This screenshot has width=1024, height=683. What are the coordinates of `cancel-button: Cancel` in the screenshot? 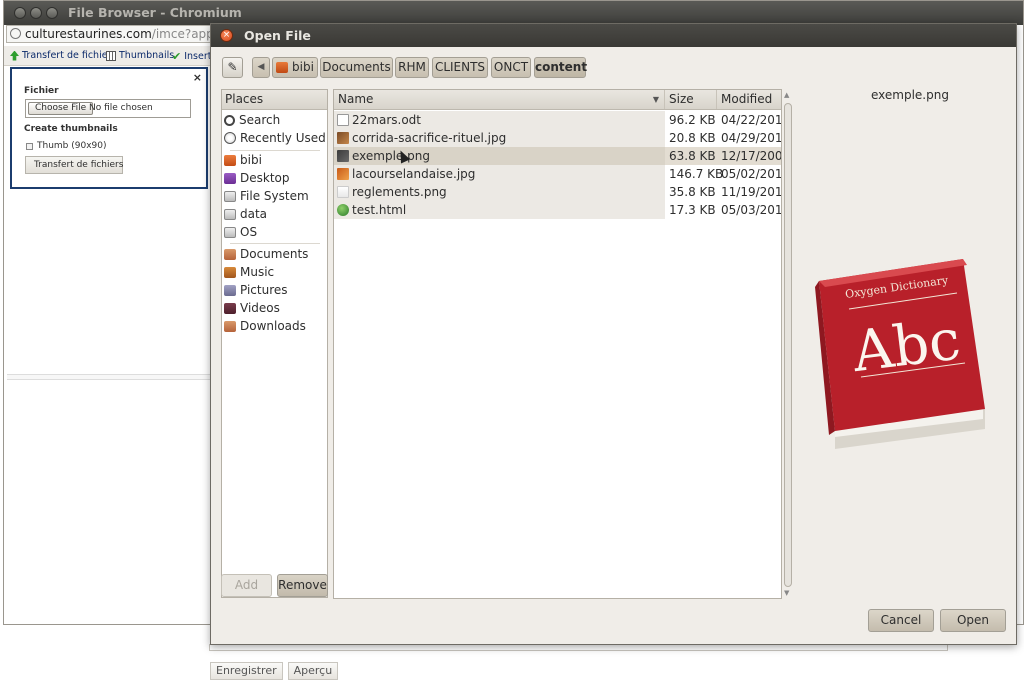 It's located at (901, 620).